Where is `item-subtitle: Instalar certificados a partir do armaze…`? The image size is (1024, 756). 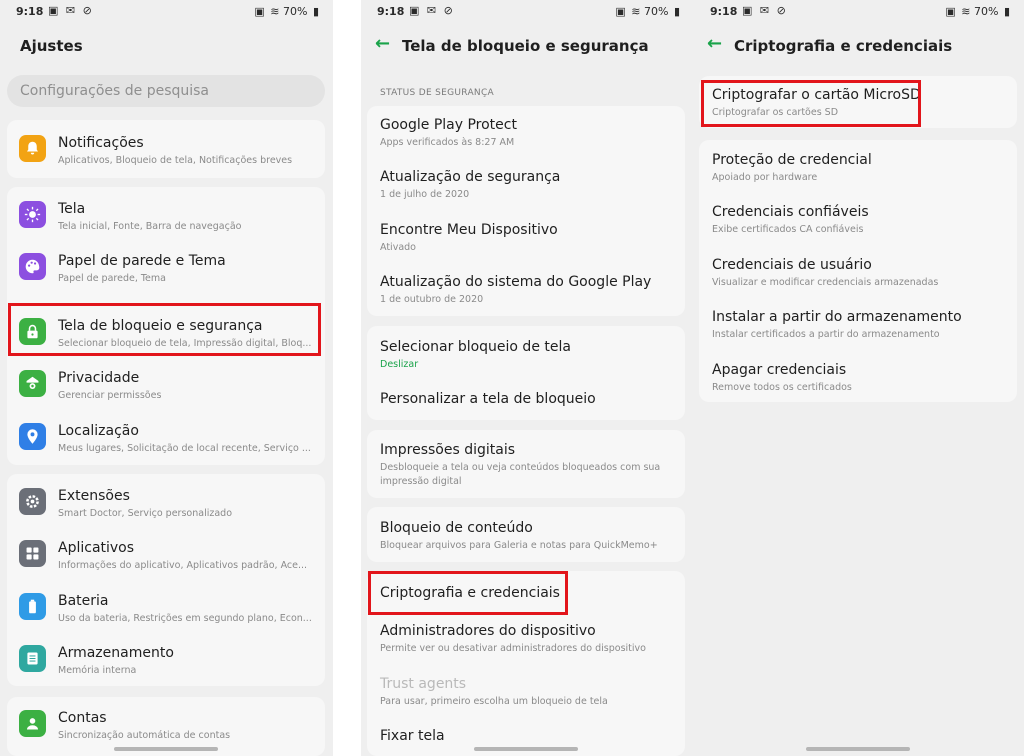 item-subtitle: Instalar certificados a partir do armaze… is located at coordinates (826, 334).